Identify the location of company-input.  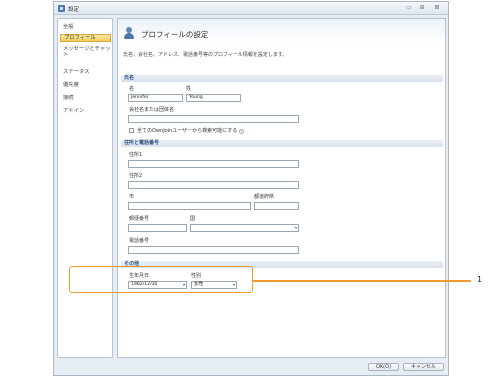
(213, 119).